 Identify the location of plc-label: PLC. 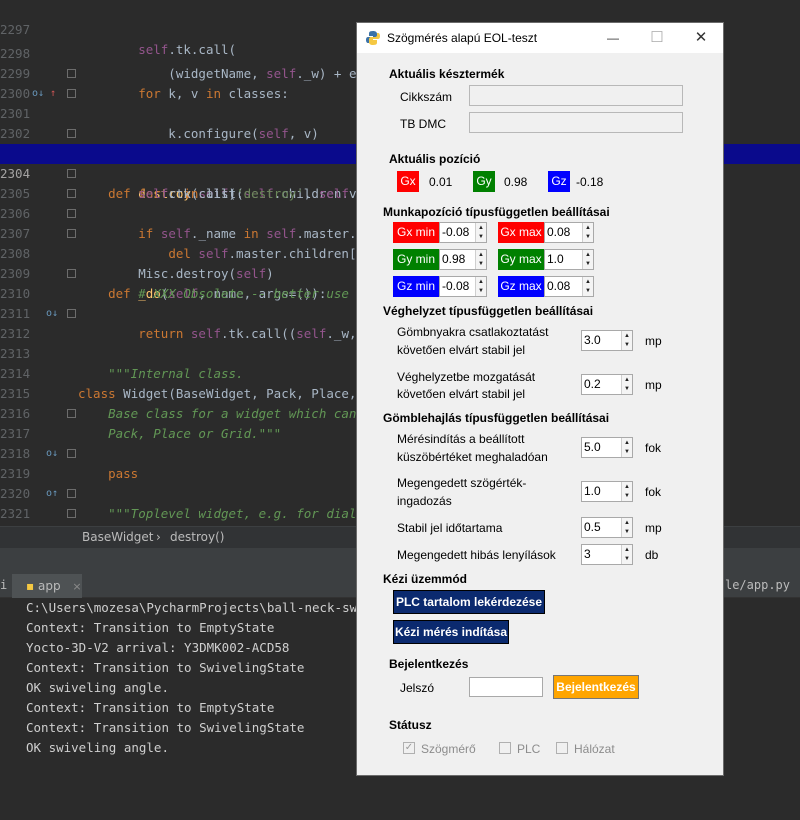
(529, 749).